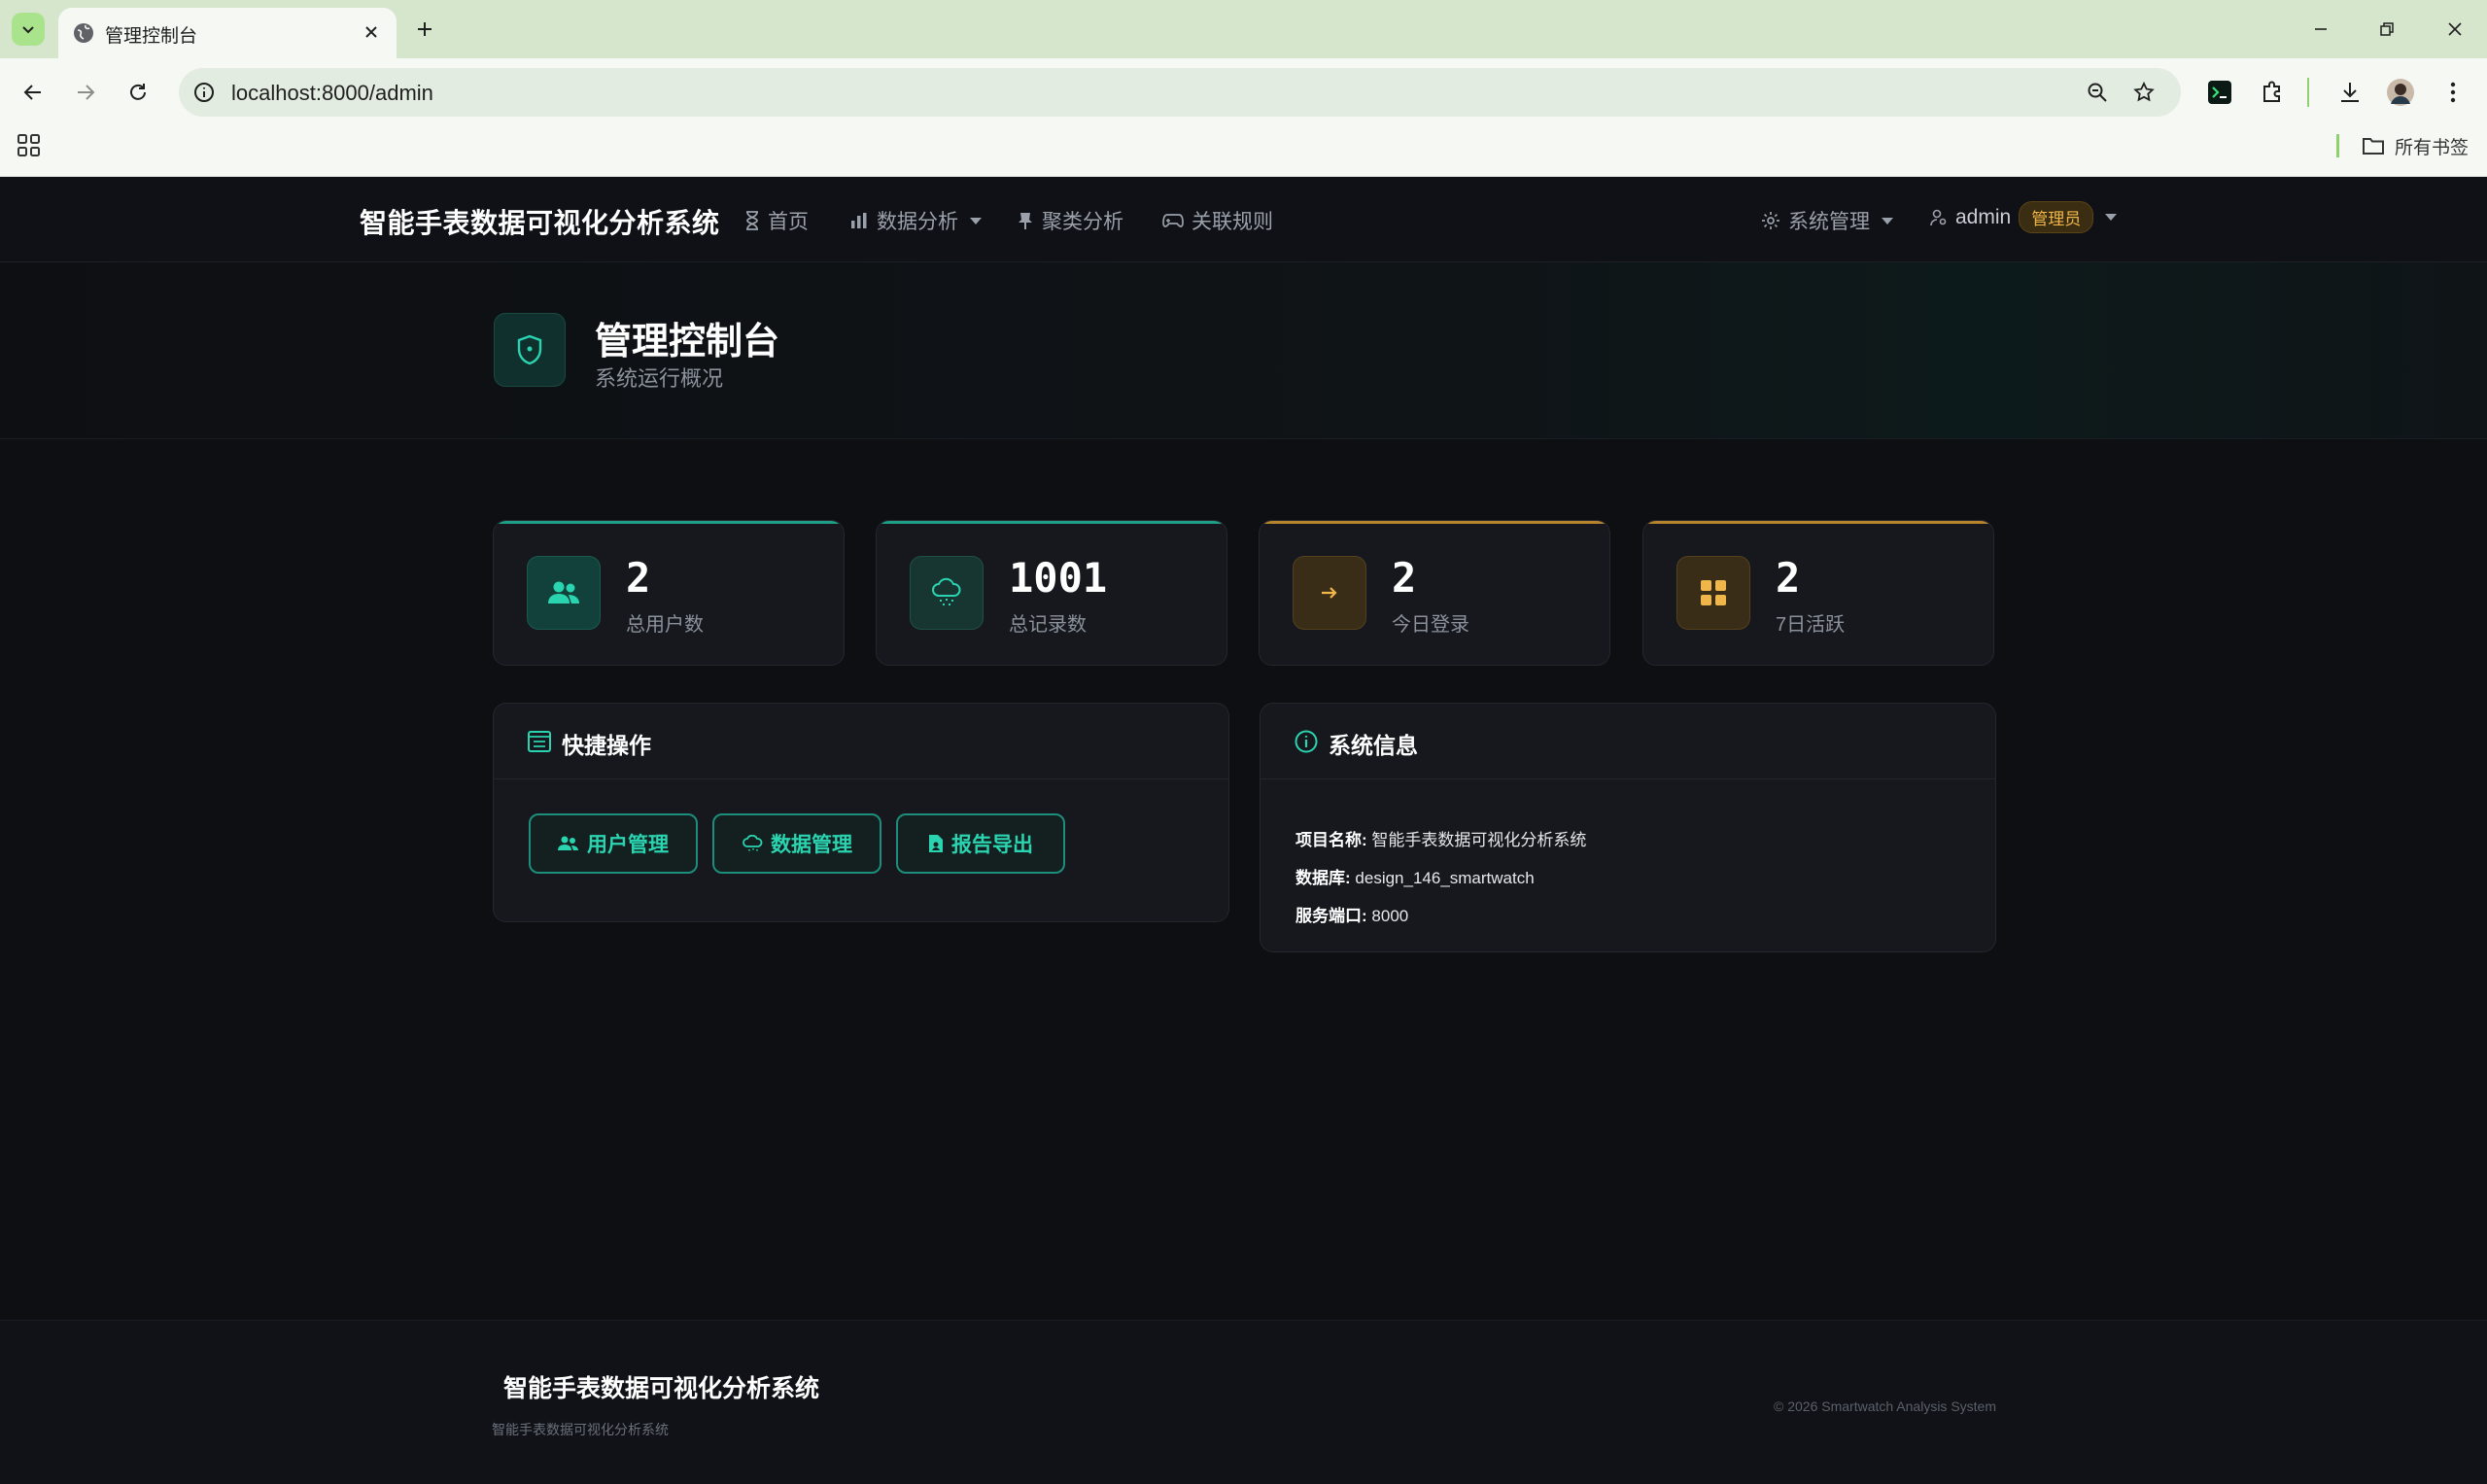 The height and width of the screenshot is (1484, 2487). I want to click on download-icon, so click(2350, 92).